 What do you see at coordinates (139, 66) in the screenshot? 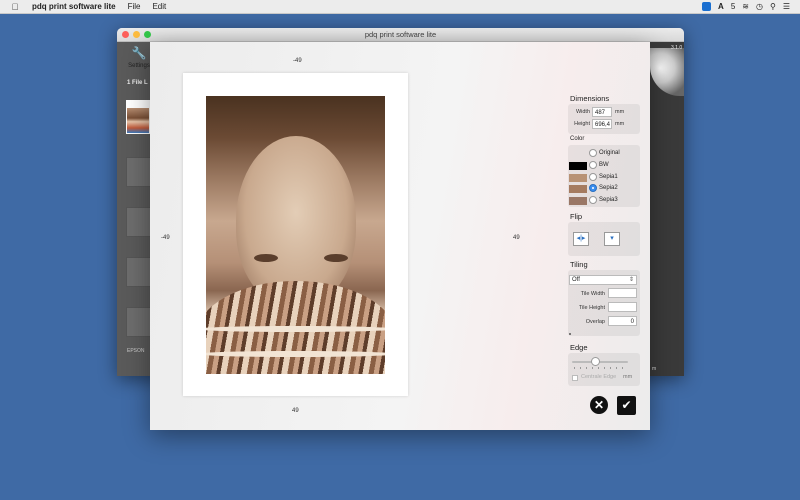
I see `settings-label: Settings` at bounding box center [139, 66].